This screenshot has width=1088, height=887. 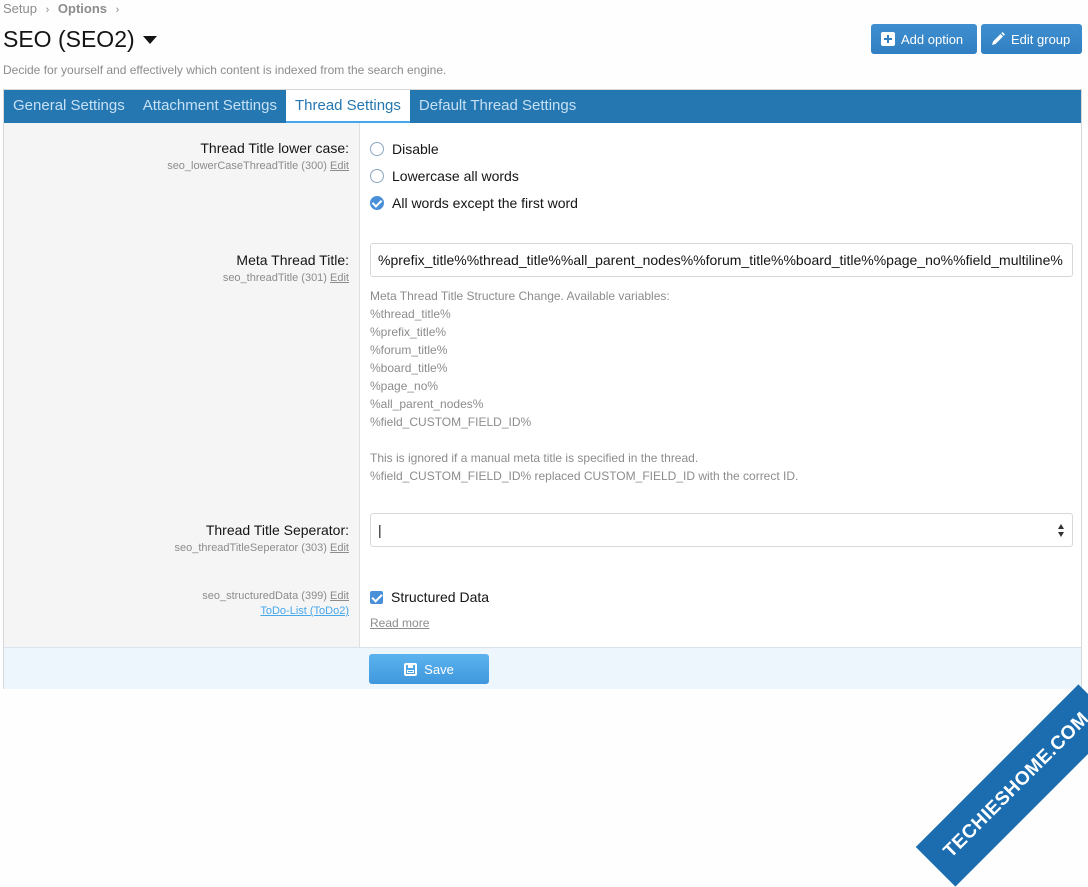 I want to click on hint-lowercase-key: seo_lowerCaseThreadTitle (300), so click(x=247, y=166).